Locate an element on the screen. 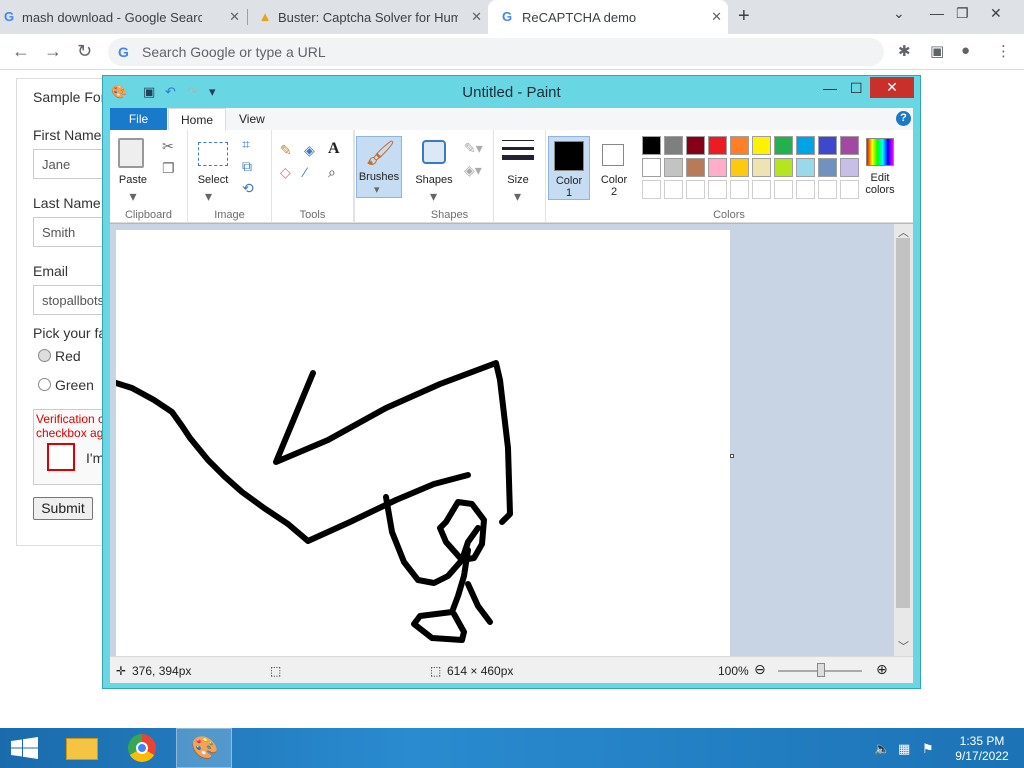 The height and width of the screenshot is (768, 1024). paste-dropdown-icon: ▾ is located at coordinates (133, 196).